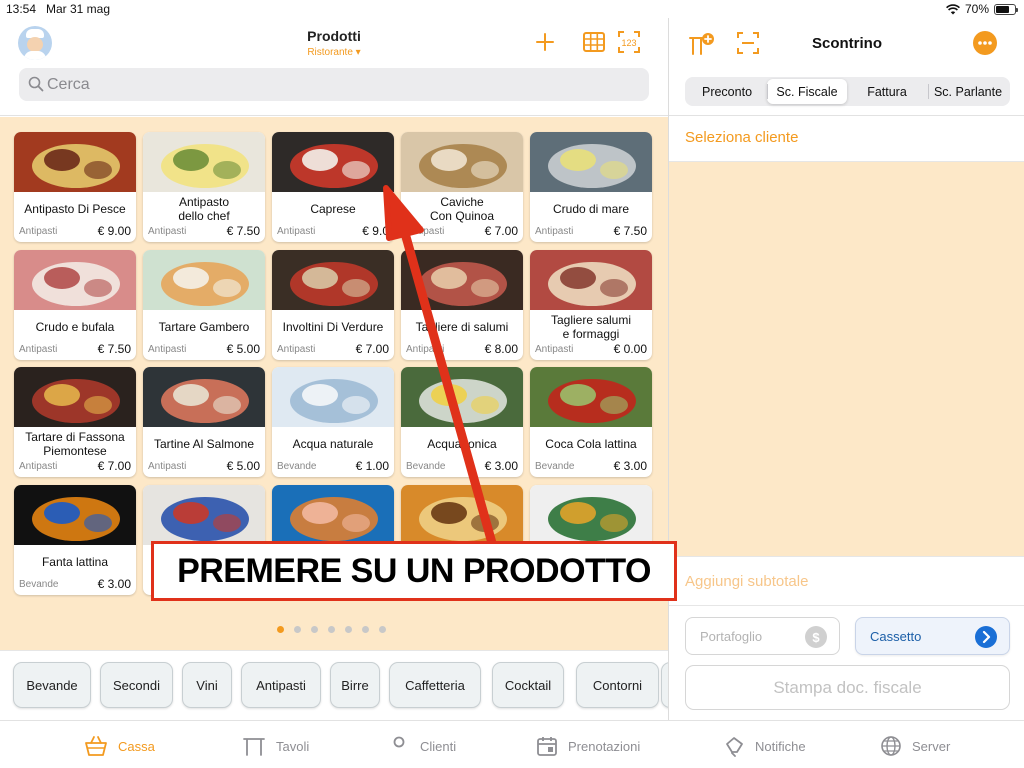 This screenshot has width=1024, height=768. Describe the element at coordinates (846, 139) in the screenshot. I see `select-client-row: Seleziona cliente` at that location.